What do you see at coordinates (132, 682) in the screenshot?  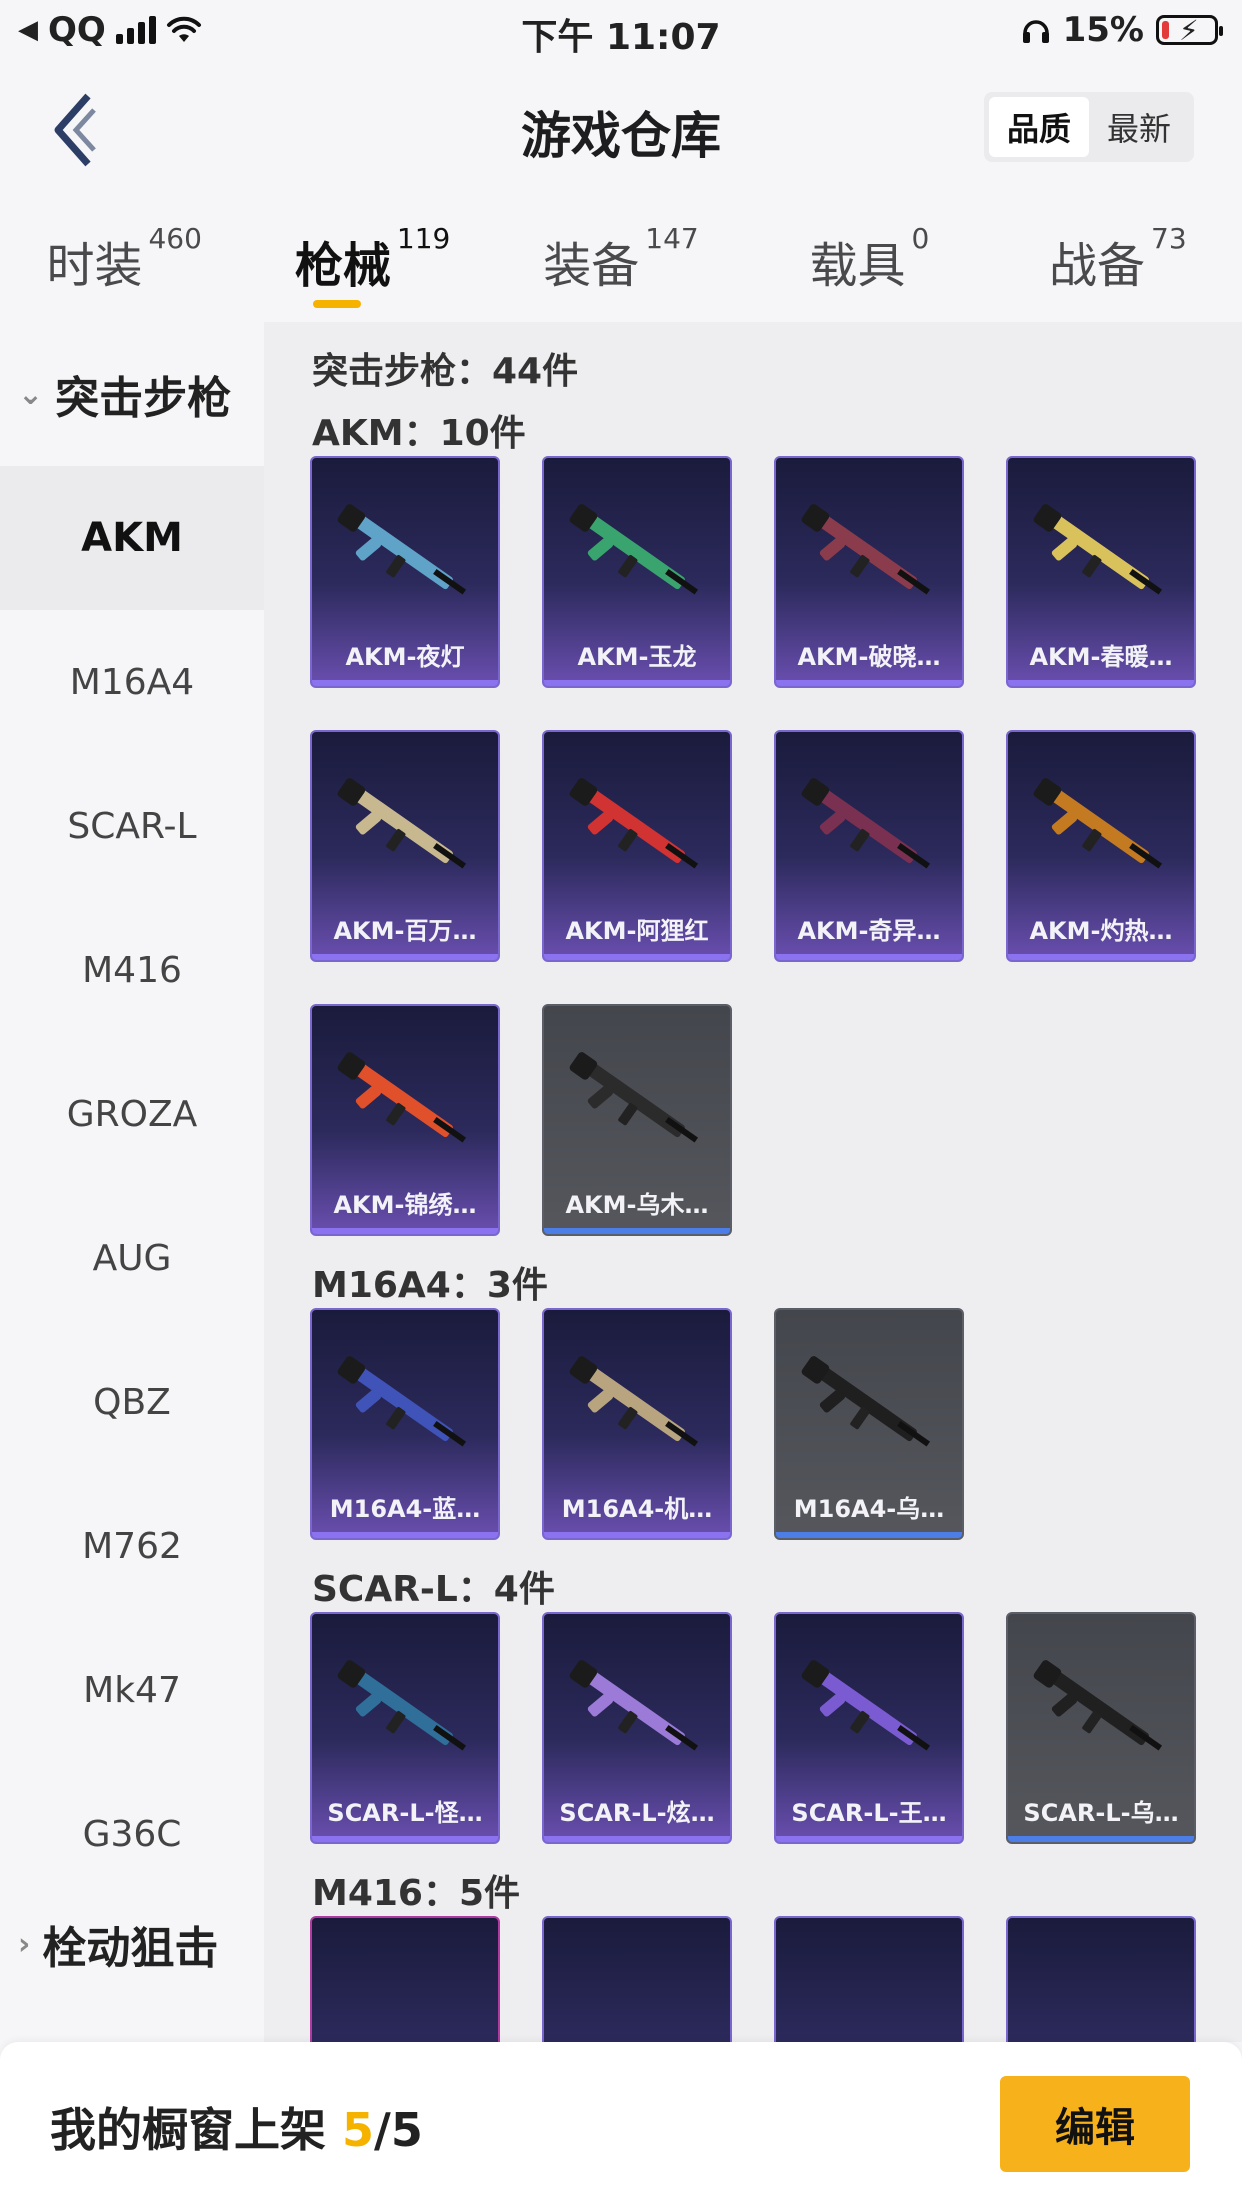 I see `sidebar-item-m16a4: M16A4` at bounding box center [132, 682].